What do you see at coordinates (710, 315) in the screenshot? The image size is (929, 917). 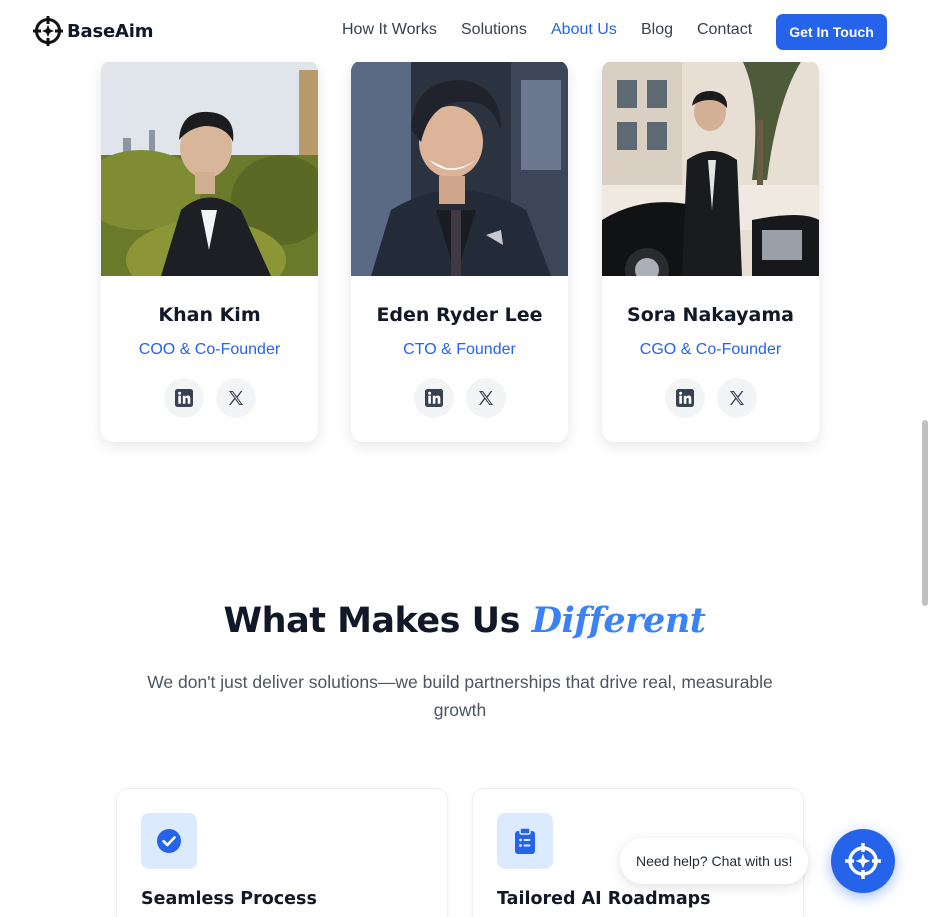 I see `team-member-name: Sora Nakayama` at bounding box center [710, 315].